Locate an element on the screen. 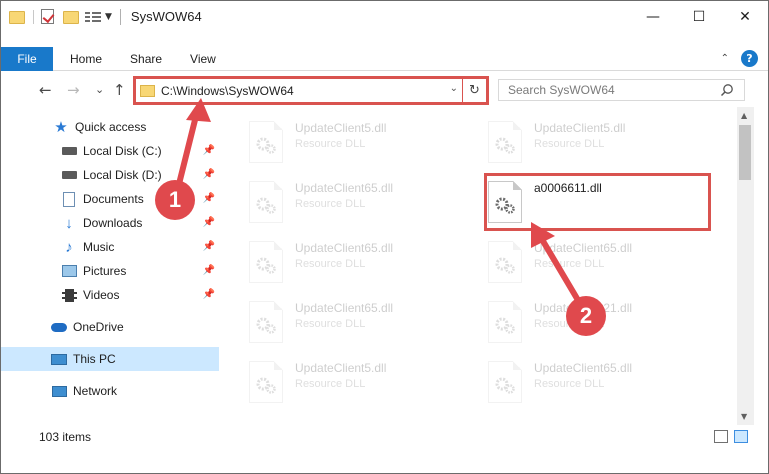 The width and height of the screenshot is (769, 474). new-folder-icon is located at coordinates (71, 17).